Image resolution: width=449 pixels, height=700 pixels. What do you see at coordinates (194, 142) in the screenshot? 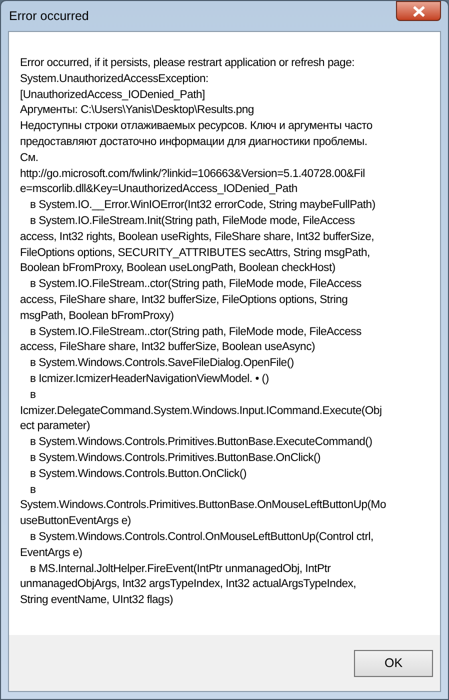
I see `message-line: предоставляют достаточно информации для диагностики проблемы.` at bounding box center [194, 142].